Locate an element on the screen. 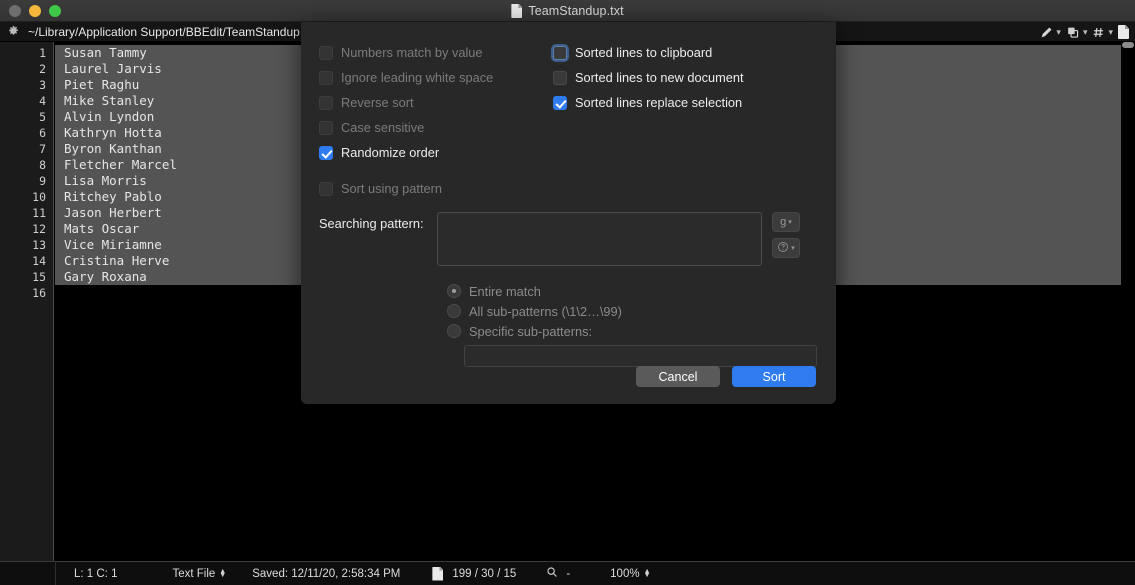 This screenshot has height=585, width=1135. line-number: 8 is located at coordinates (42, 165).